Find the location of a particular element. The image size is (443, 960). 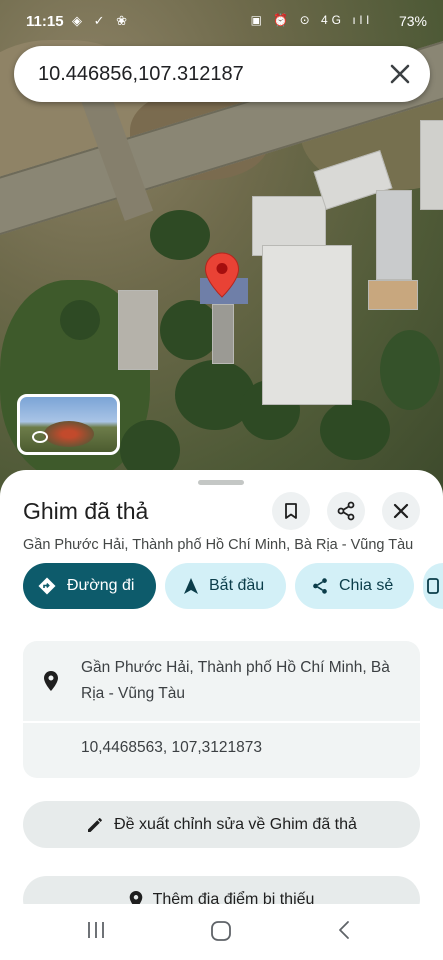

pencil-icon is located at coordinates (95, 824).